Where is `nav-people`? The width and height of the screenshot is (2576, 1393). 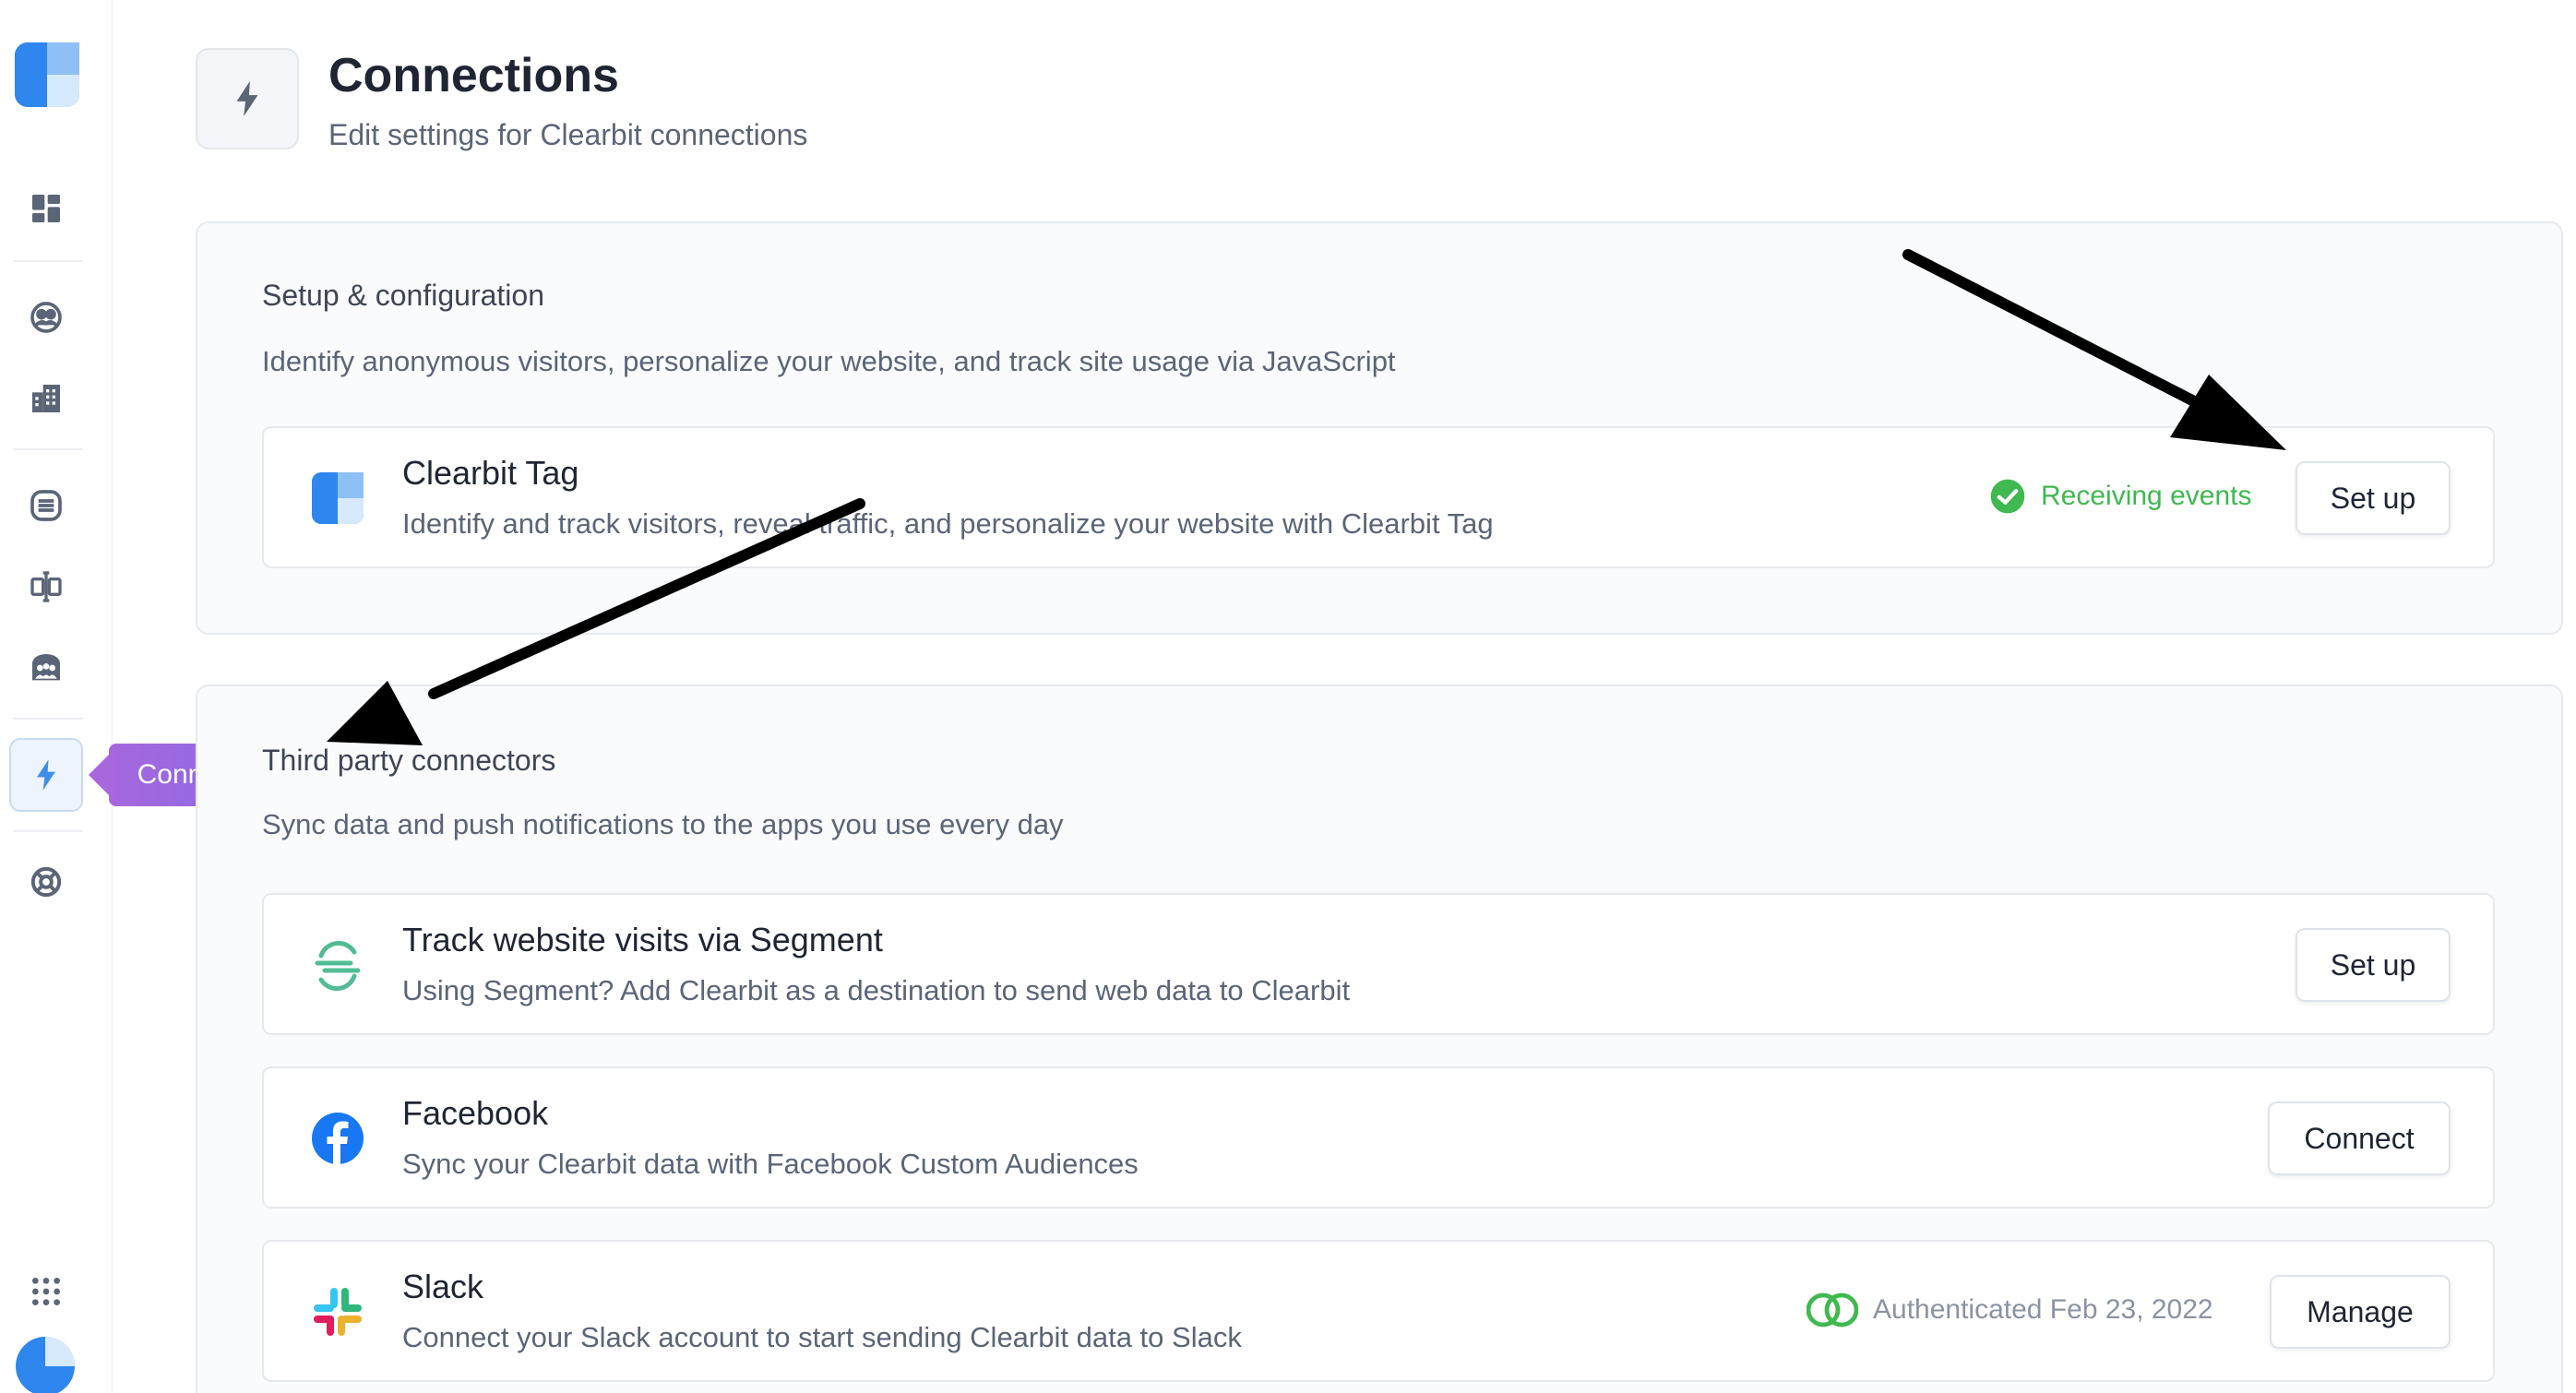
nav-people is located at coordinates (46, 317).